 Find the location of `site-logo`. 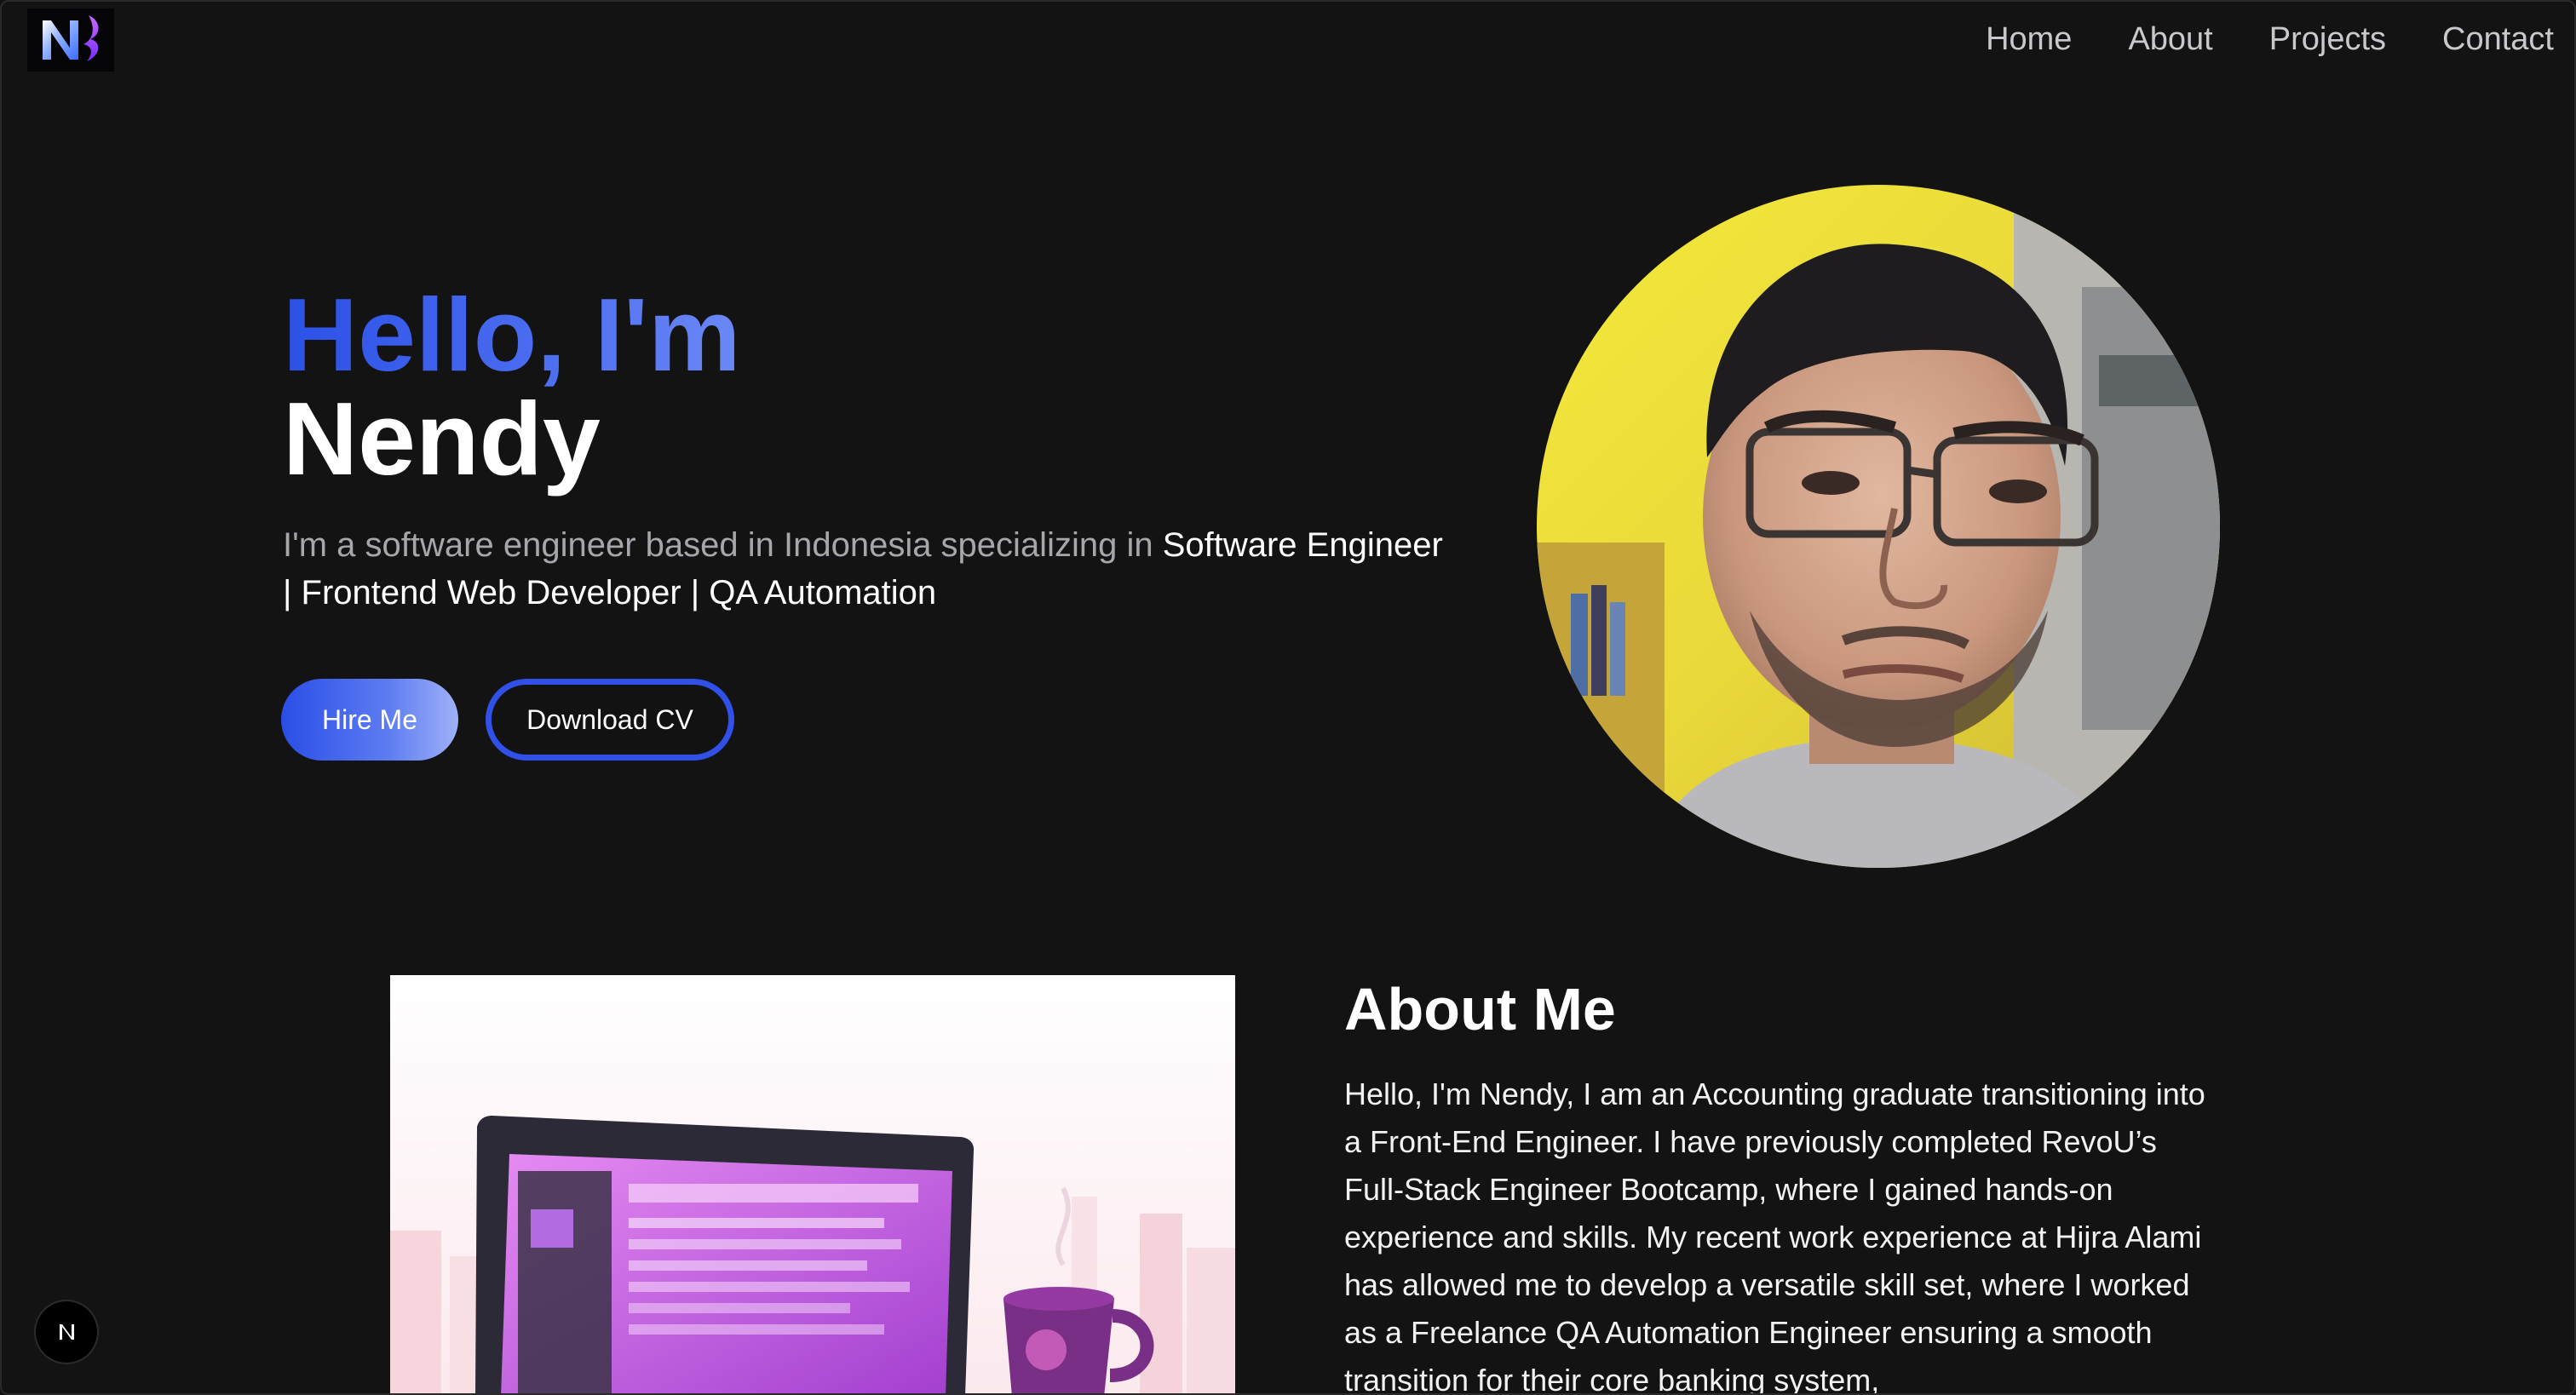

site-logo is located at coordinates (71, 40).